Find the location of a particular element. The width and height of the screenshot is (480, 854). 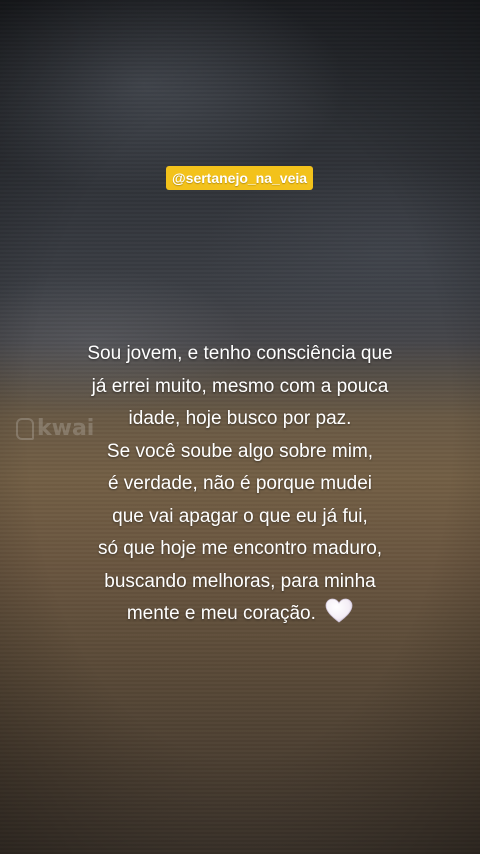

quote-line: idade, hoje busco por paz. is located at coordinates (240, 418).